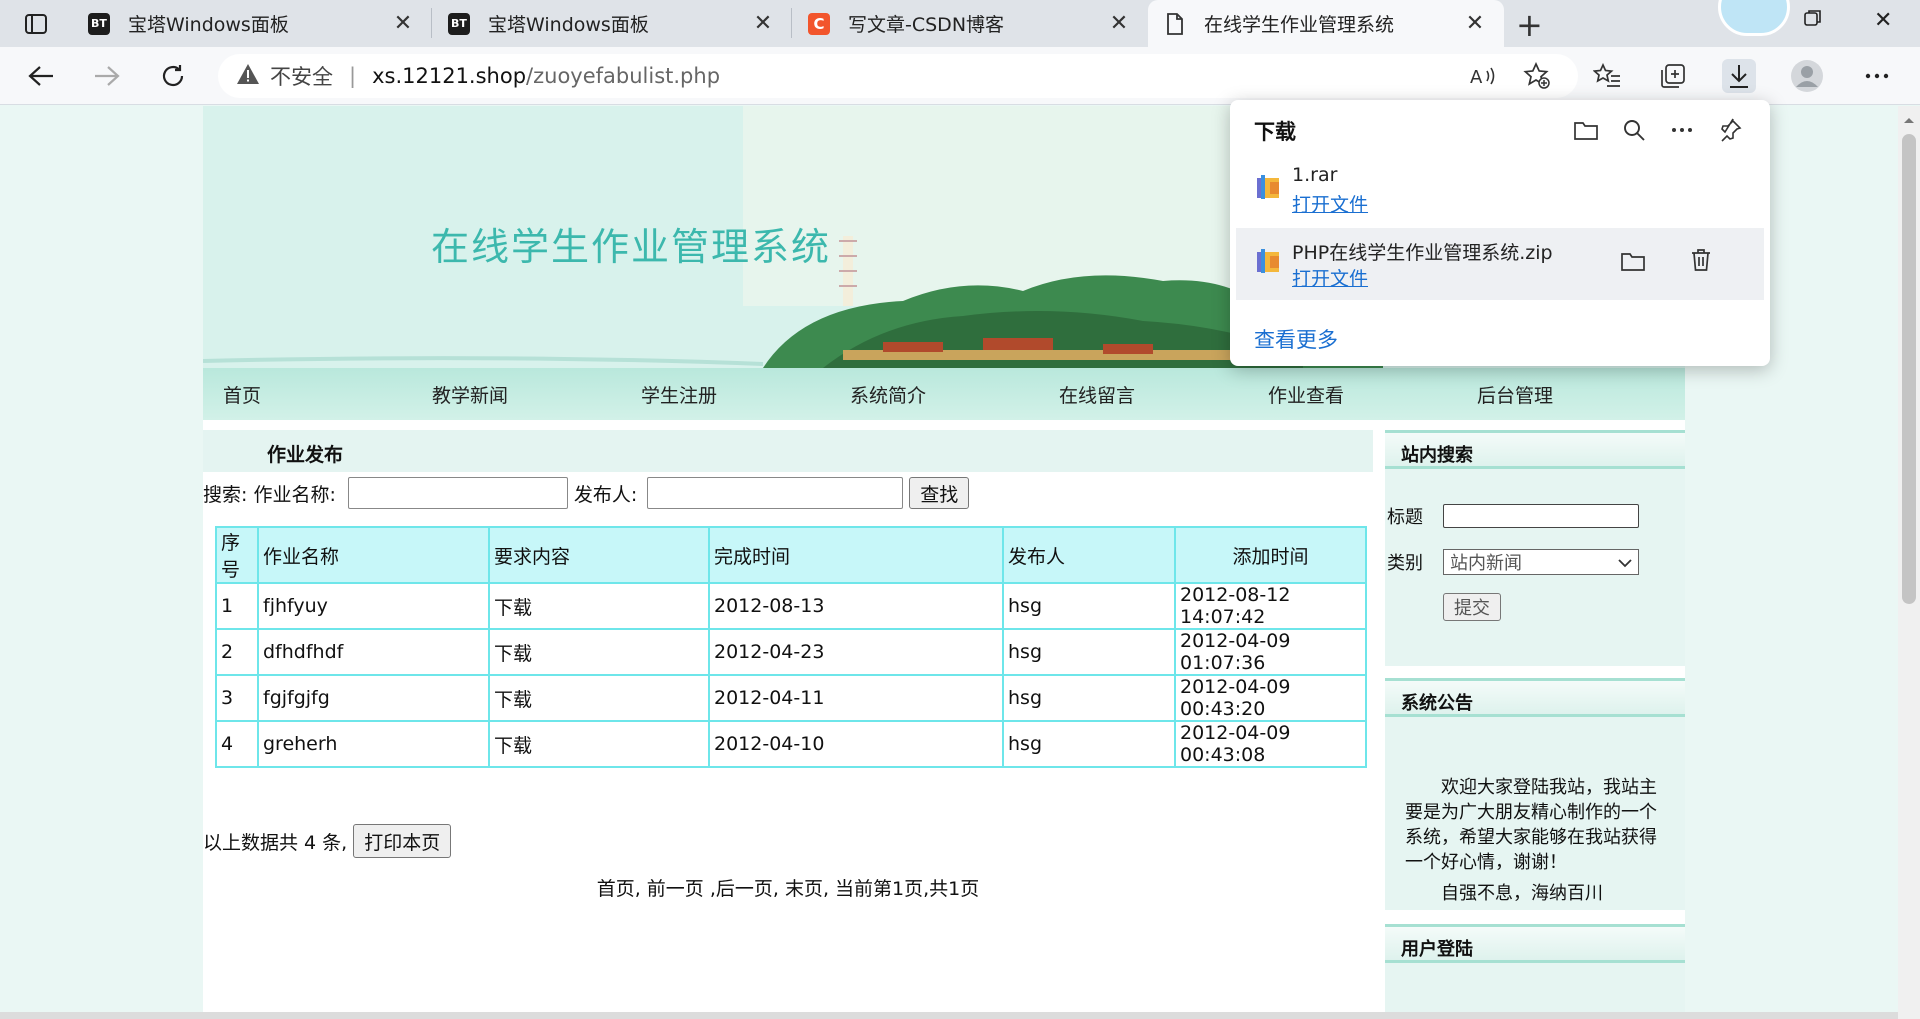  I want to click on download-item: PHP在线学生作业管理系统.zip 打开文件, so click(1500, 264).